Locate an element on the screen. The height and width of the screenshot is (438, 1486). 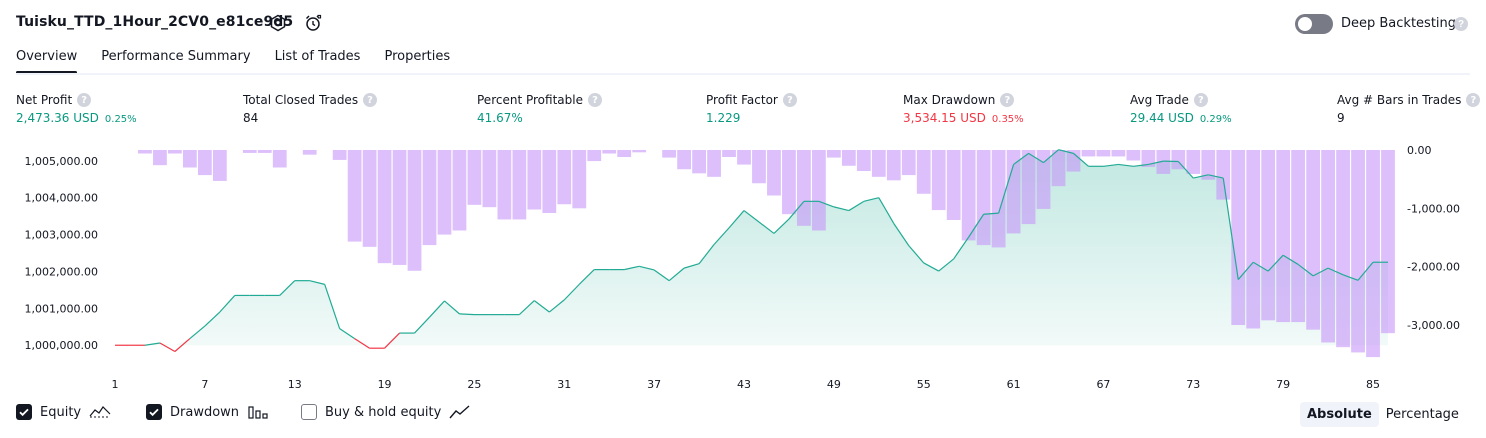
legend-buy-hold-equity: Buy & hold equity is located at coordinates (386, 412).